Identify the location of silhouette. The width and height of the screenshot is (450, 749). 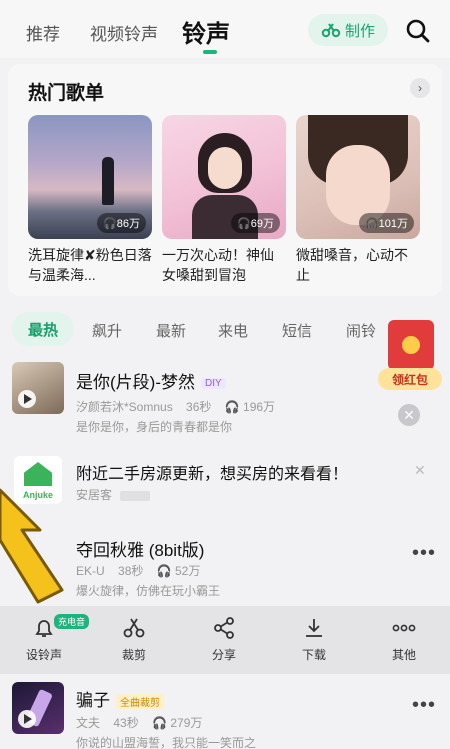
(108, 181).